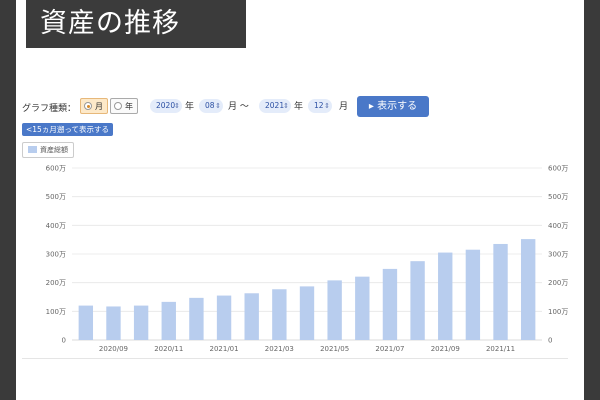 The height and width of the screenshot is (400, 600). I want to click on x-tick-label: 2021/05, so click(334, 349).